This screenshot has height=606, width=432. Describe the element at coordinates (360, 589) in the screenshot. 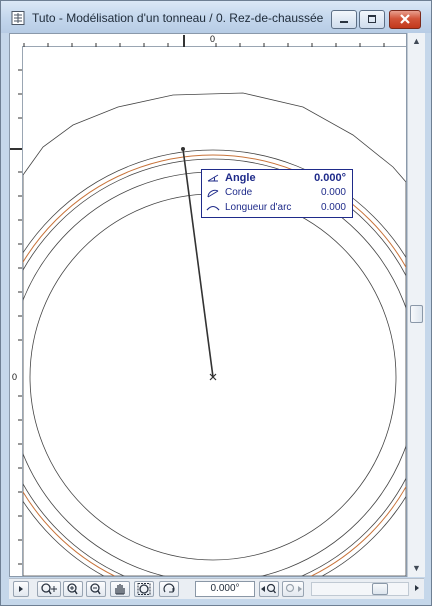

I see `horizontal-scrollbar` at that location.